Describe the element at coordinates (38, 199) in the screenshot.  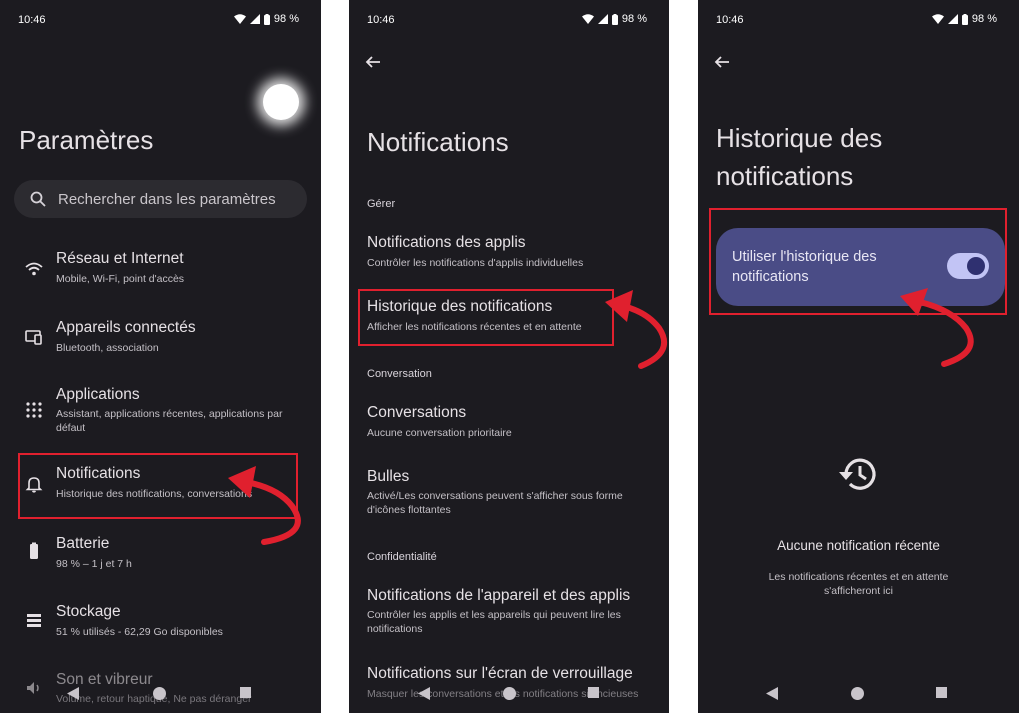
I see `search-icon` at that location.